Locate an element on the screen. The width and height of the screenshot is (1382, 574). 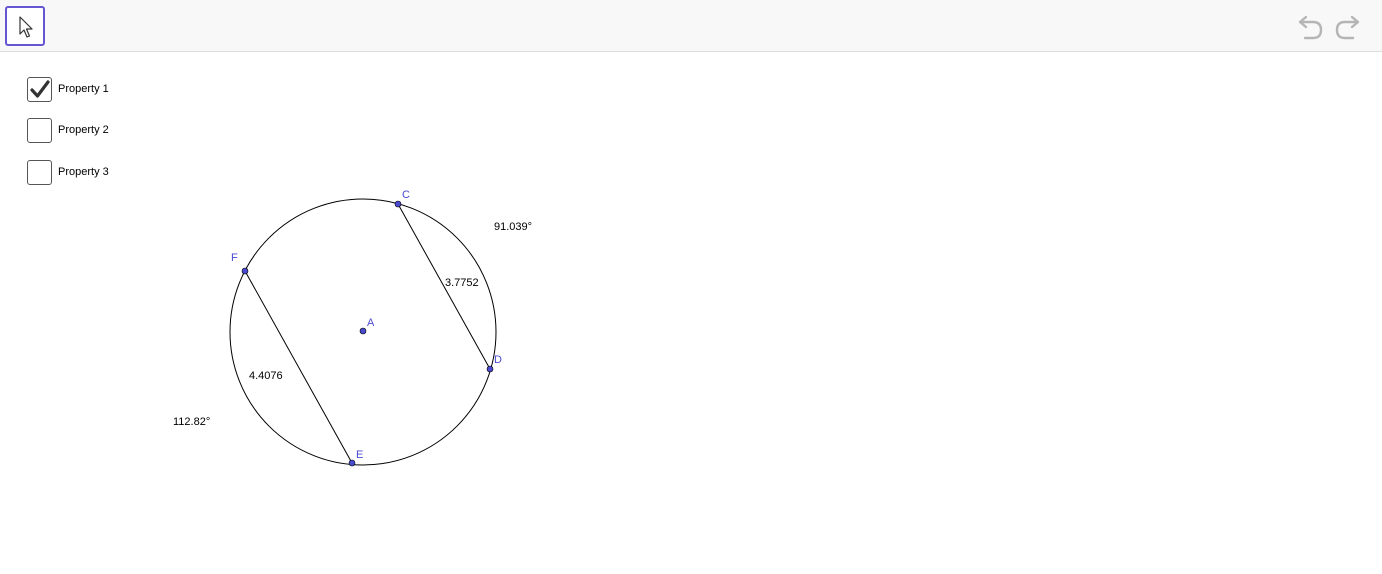
arrow-cursor-icon is located at coordinates (26, 27).